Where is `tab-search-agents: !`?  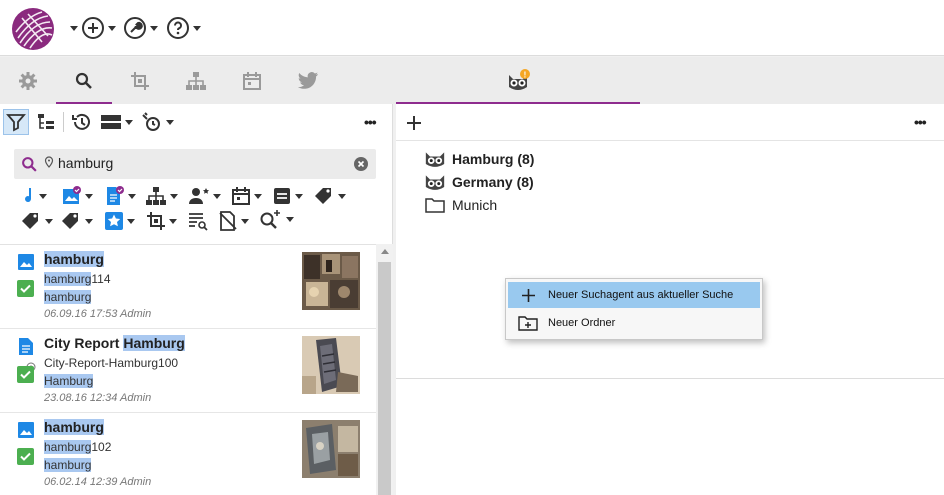 tab-search-agents: ! is located at coordinates (518, 80).